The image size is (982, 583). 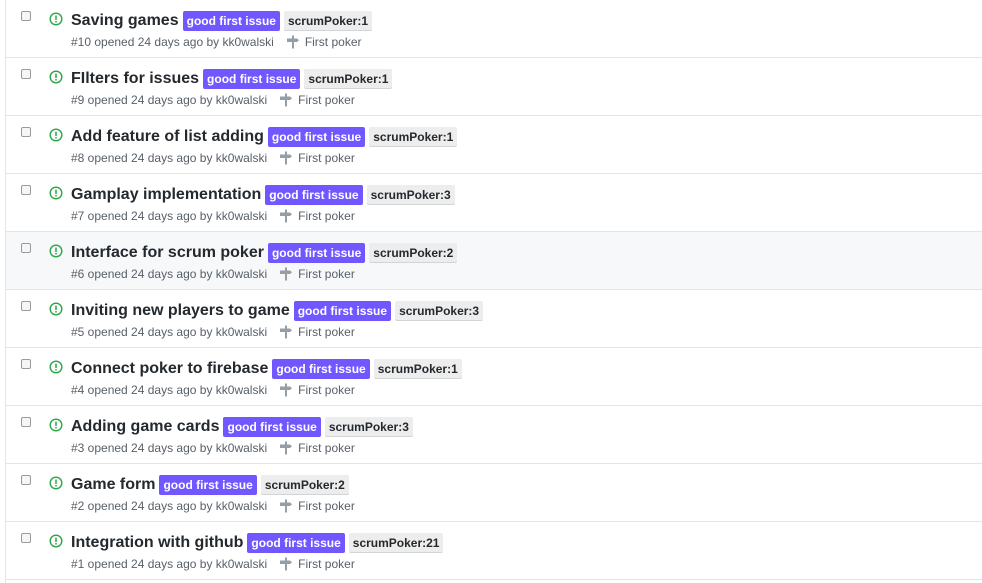 What do you see at coordinates (169, 332) in the screenshot?
I see `issue-meta: #5 opened 24 days ago by kk0walski` at bounding box center [169, 332].